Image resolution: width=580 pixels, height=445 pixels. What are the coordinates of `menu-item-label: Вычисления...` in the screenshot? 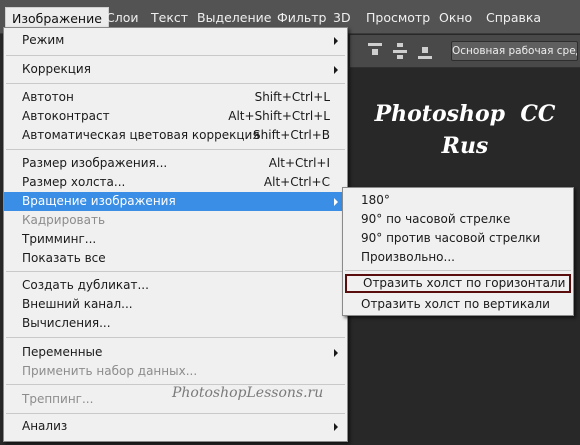 It's located at (66, 323).